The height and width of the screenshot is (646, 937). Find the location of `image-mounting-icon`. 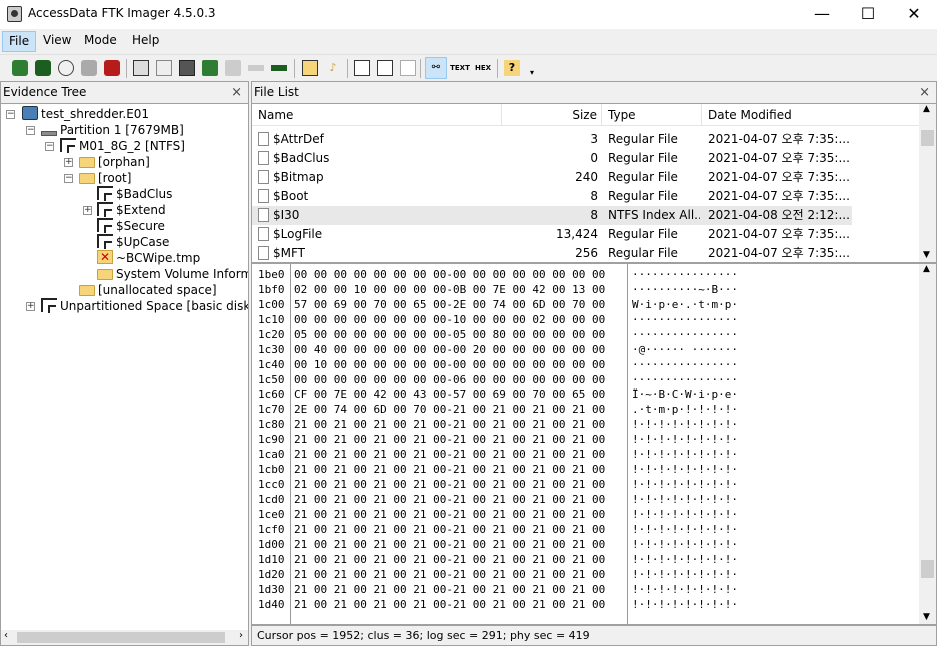

image-mounting-icon is located at coordinates (66, 68).